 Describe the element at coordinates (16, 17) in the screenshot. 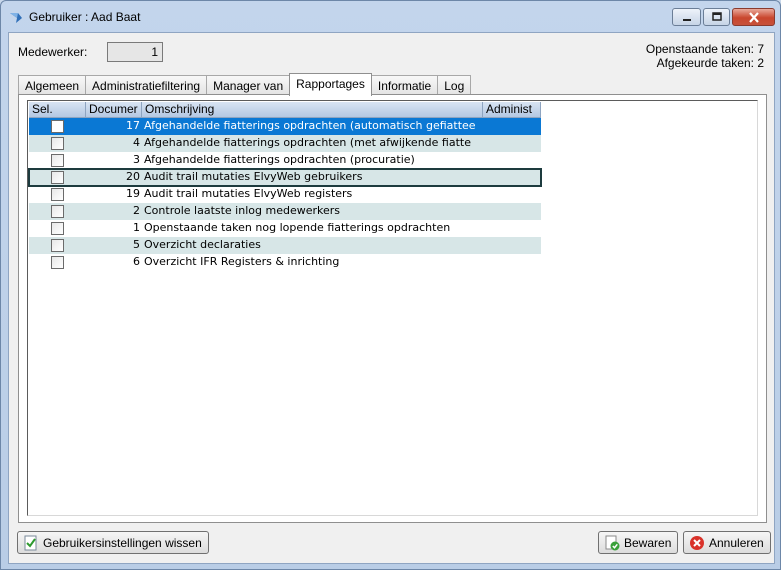

I see `app-arrow-icon` at that location.